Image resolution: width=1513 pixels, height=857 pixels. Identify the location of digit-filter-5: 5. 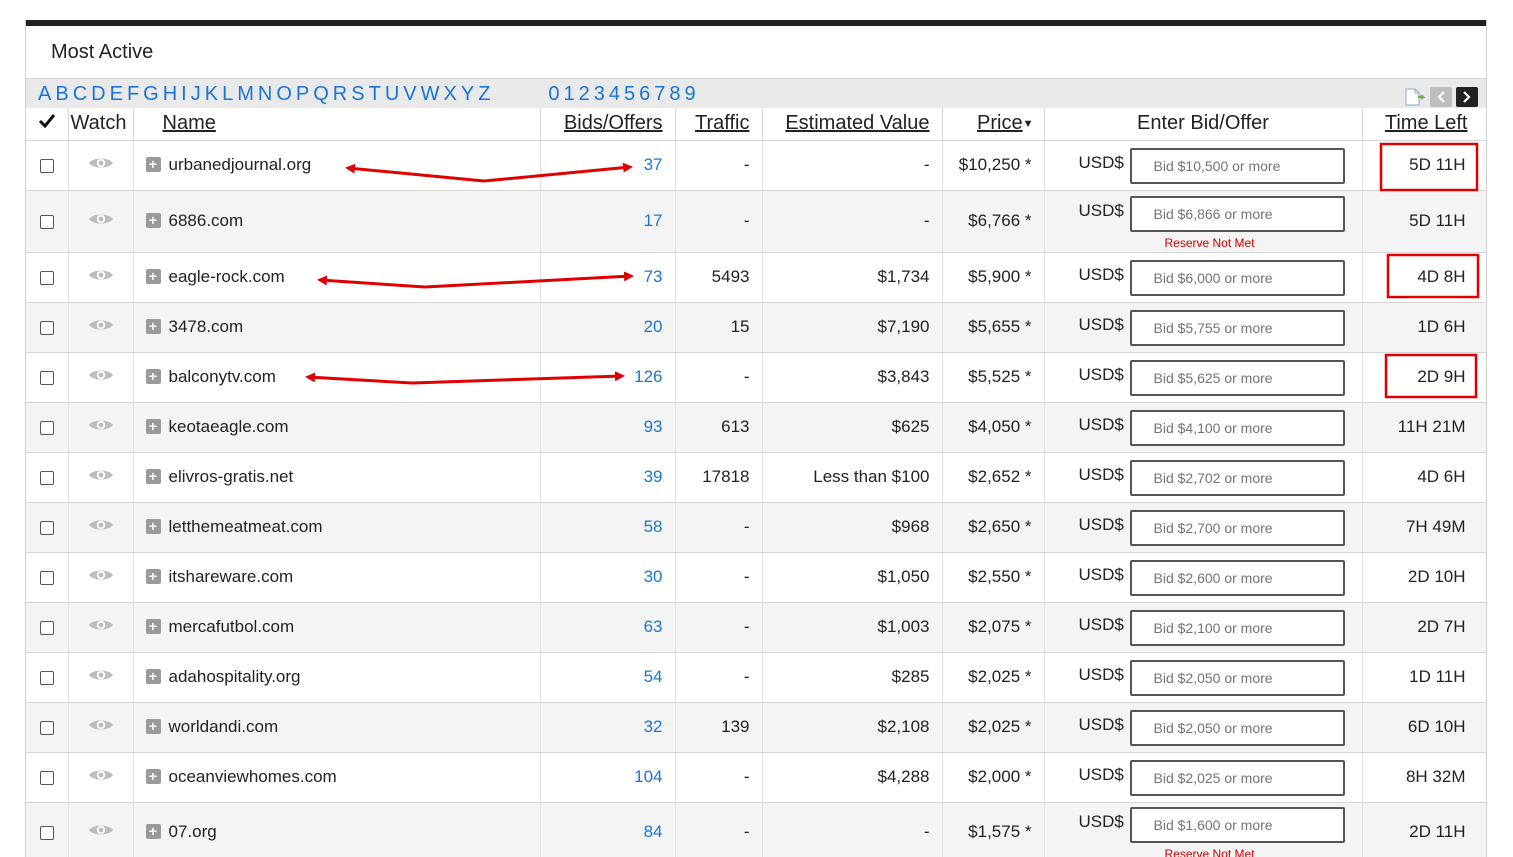
(629, 94).